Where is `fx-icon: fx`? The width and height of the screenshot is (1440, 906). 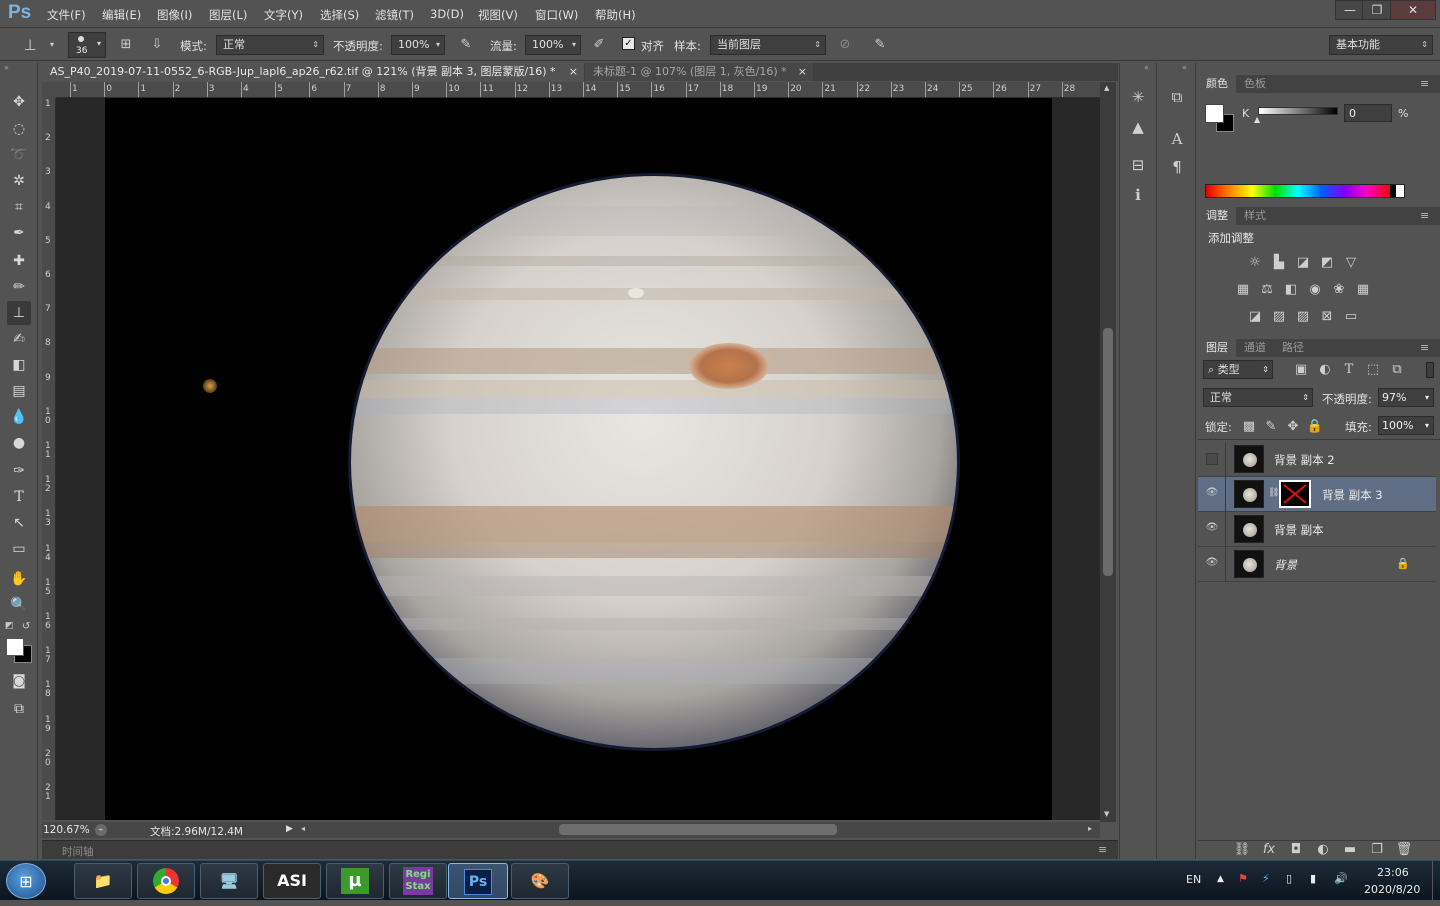
fx-icon: fx is located at coordinates (1269, 850).